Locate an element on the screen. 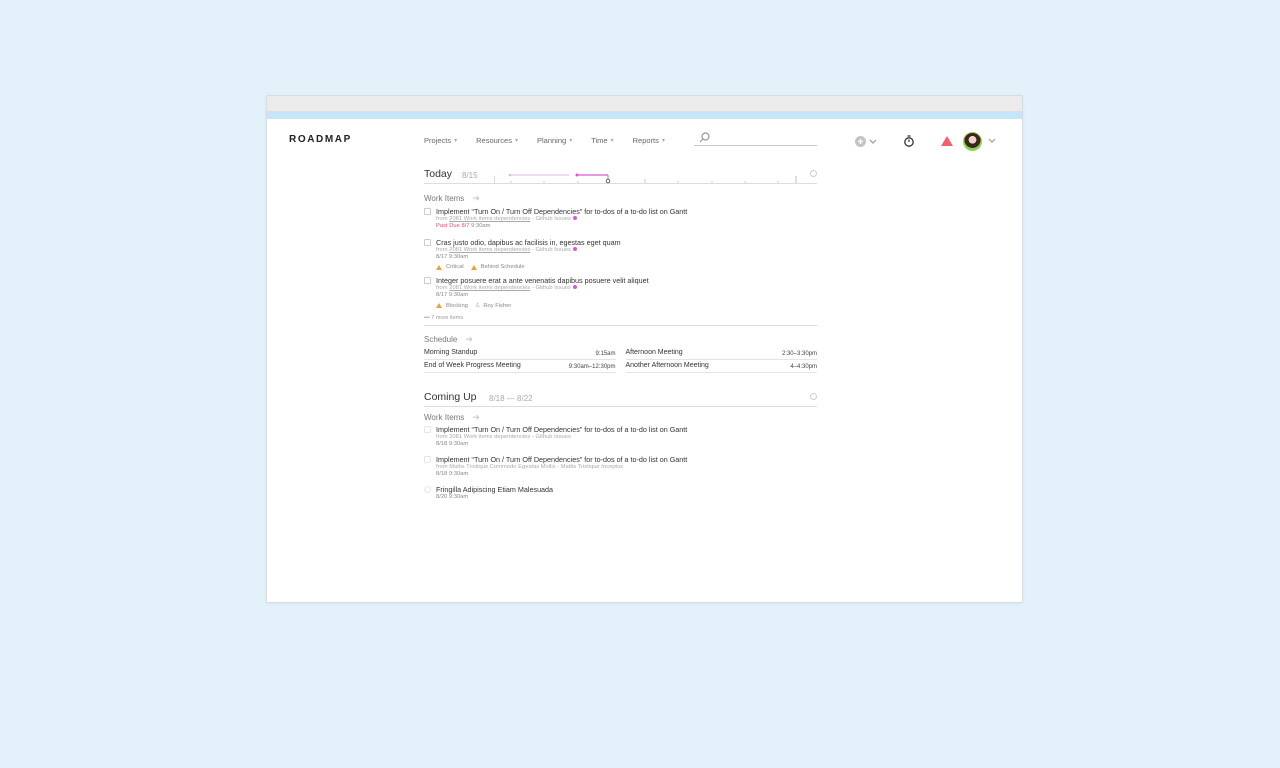 Image resolution: width=1280 pixels, height=768 pixels. more-items-link: ••• 7 more items is located at coordinates (620, 320).